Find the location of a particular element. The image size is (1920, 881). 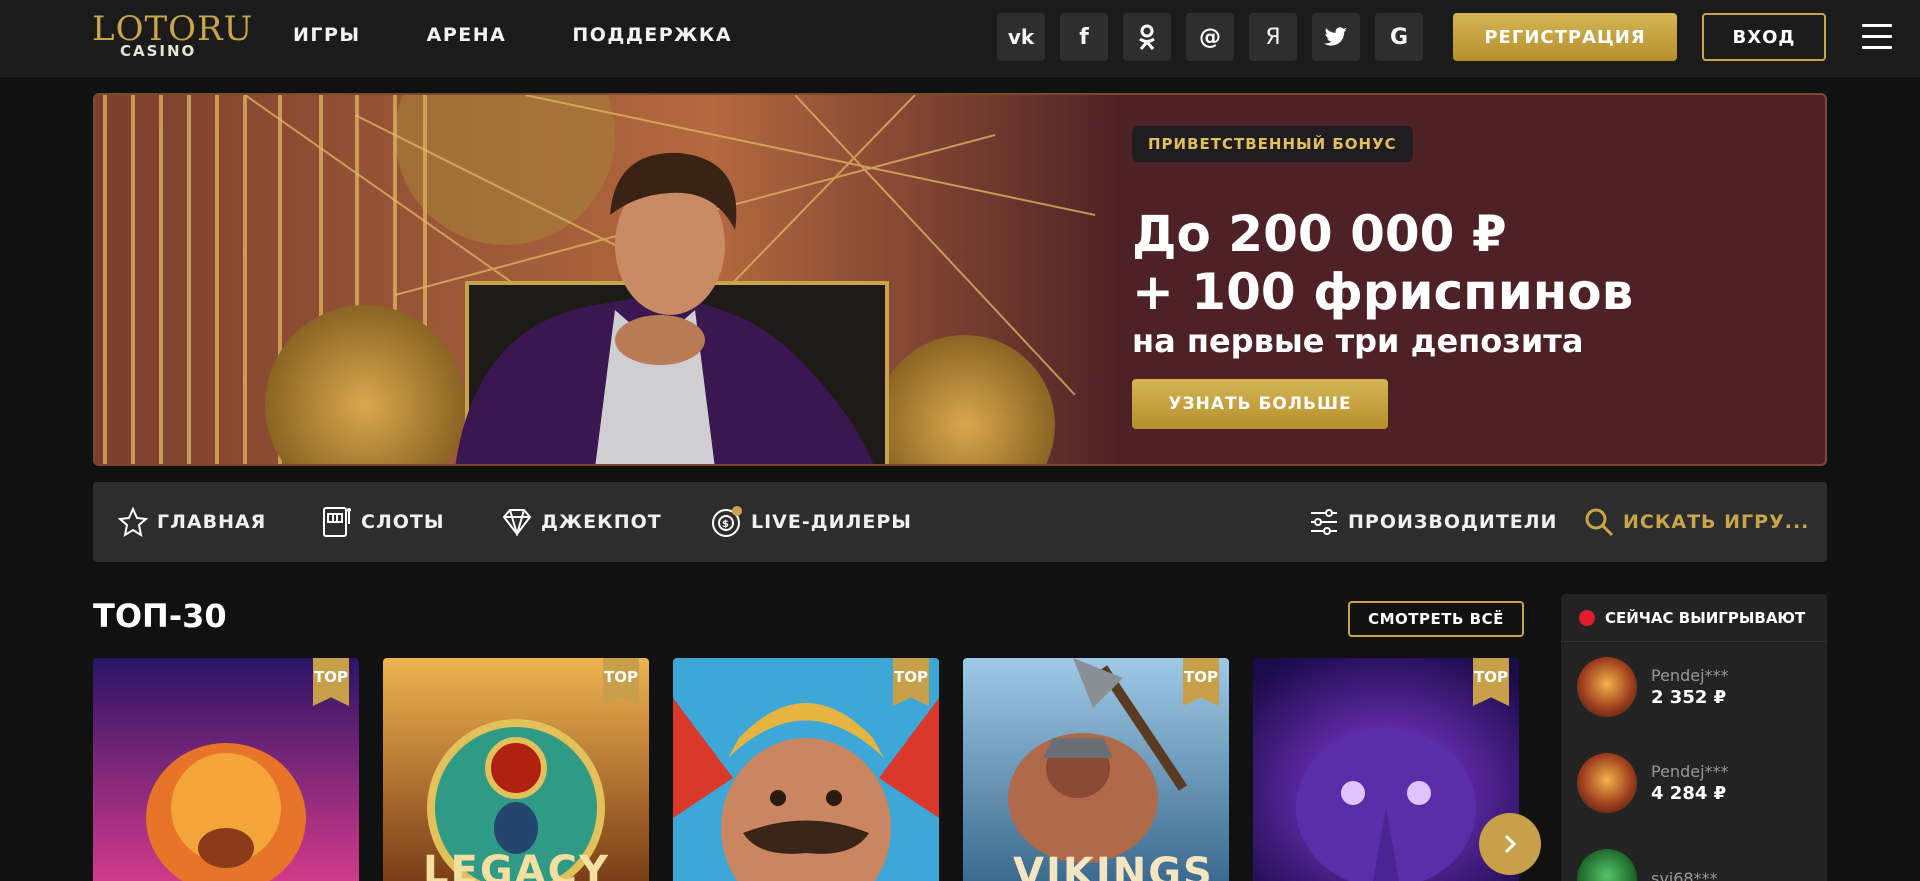

category-live-label: LIVE-ДИЛЕРЫ is located at coordinates (831, 522).